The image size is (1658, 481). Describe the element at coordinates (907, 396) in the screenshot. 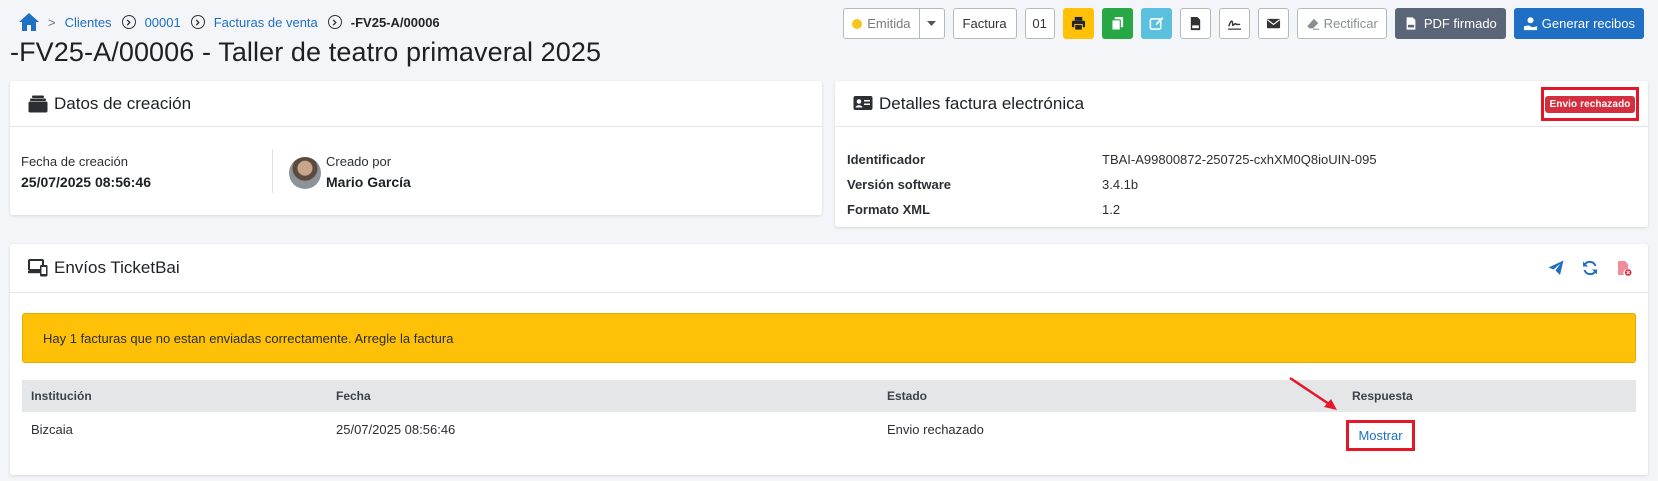

I see `column-header-status: Estado` at that location.